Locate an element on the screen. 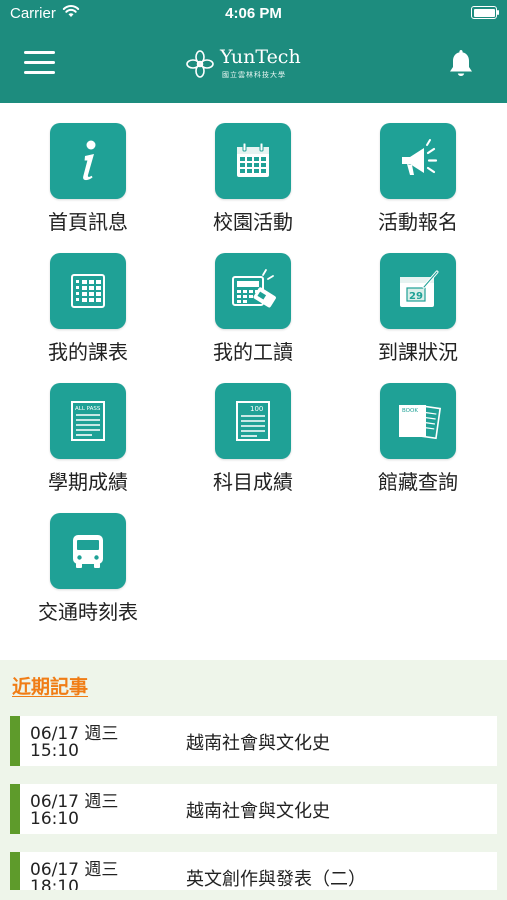  menu-item-event-registration: 活動報名 is located at coordinates (418, 183).